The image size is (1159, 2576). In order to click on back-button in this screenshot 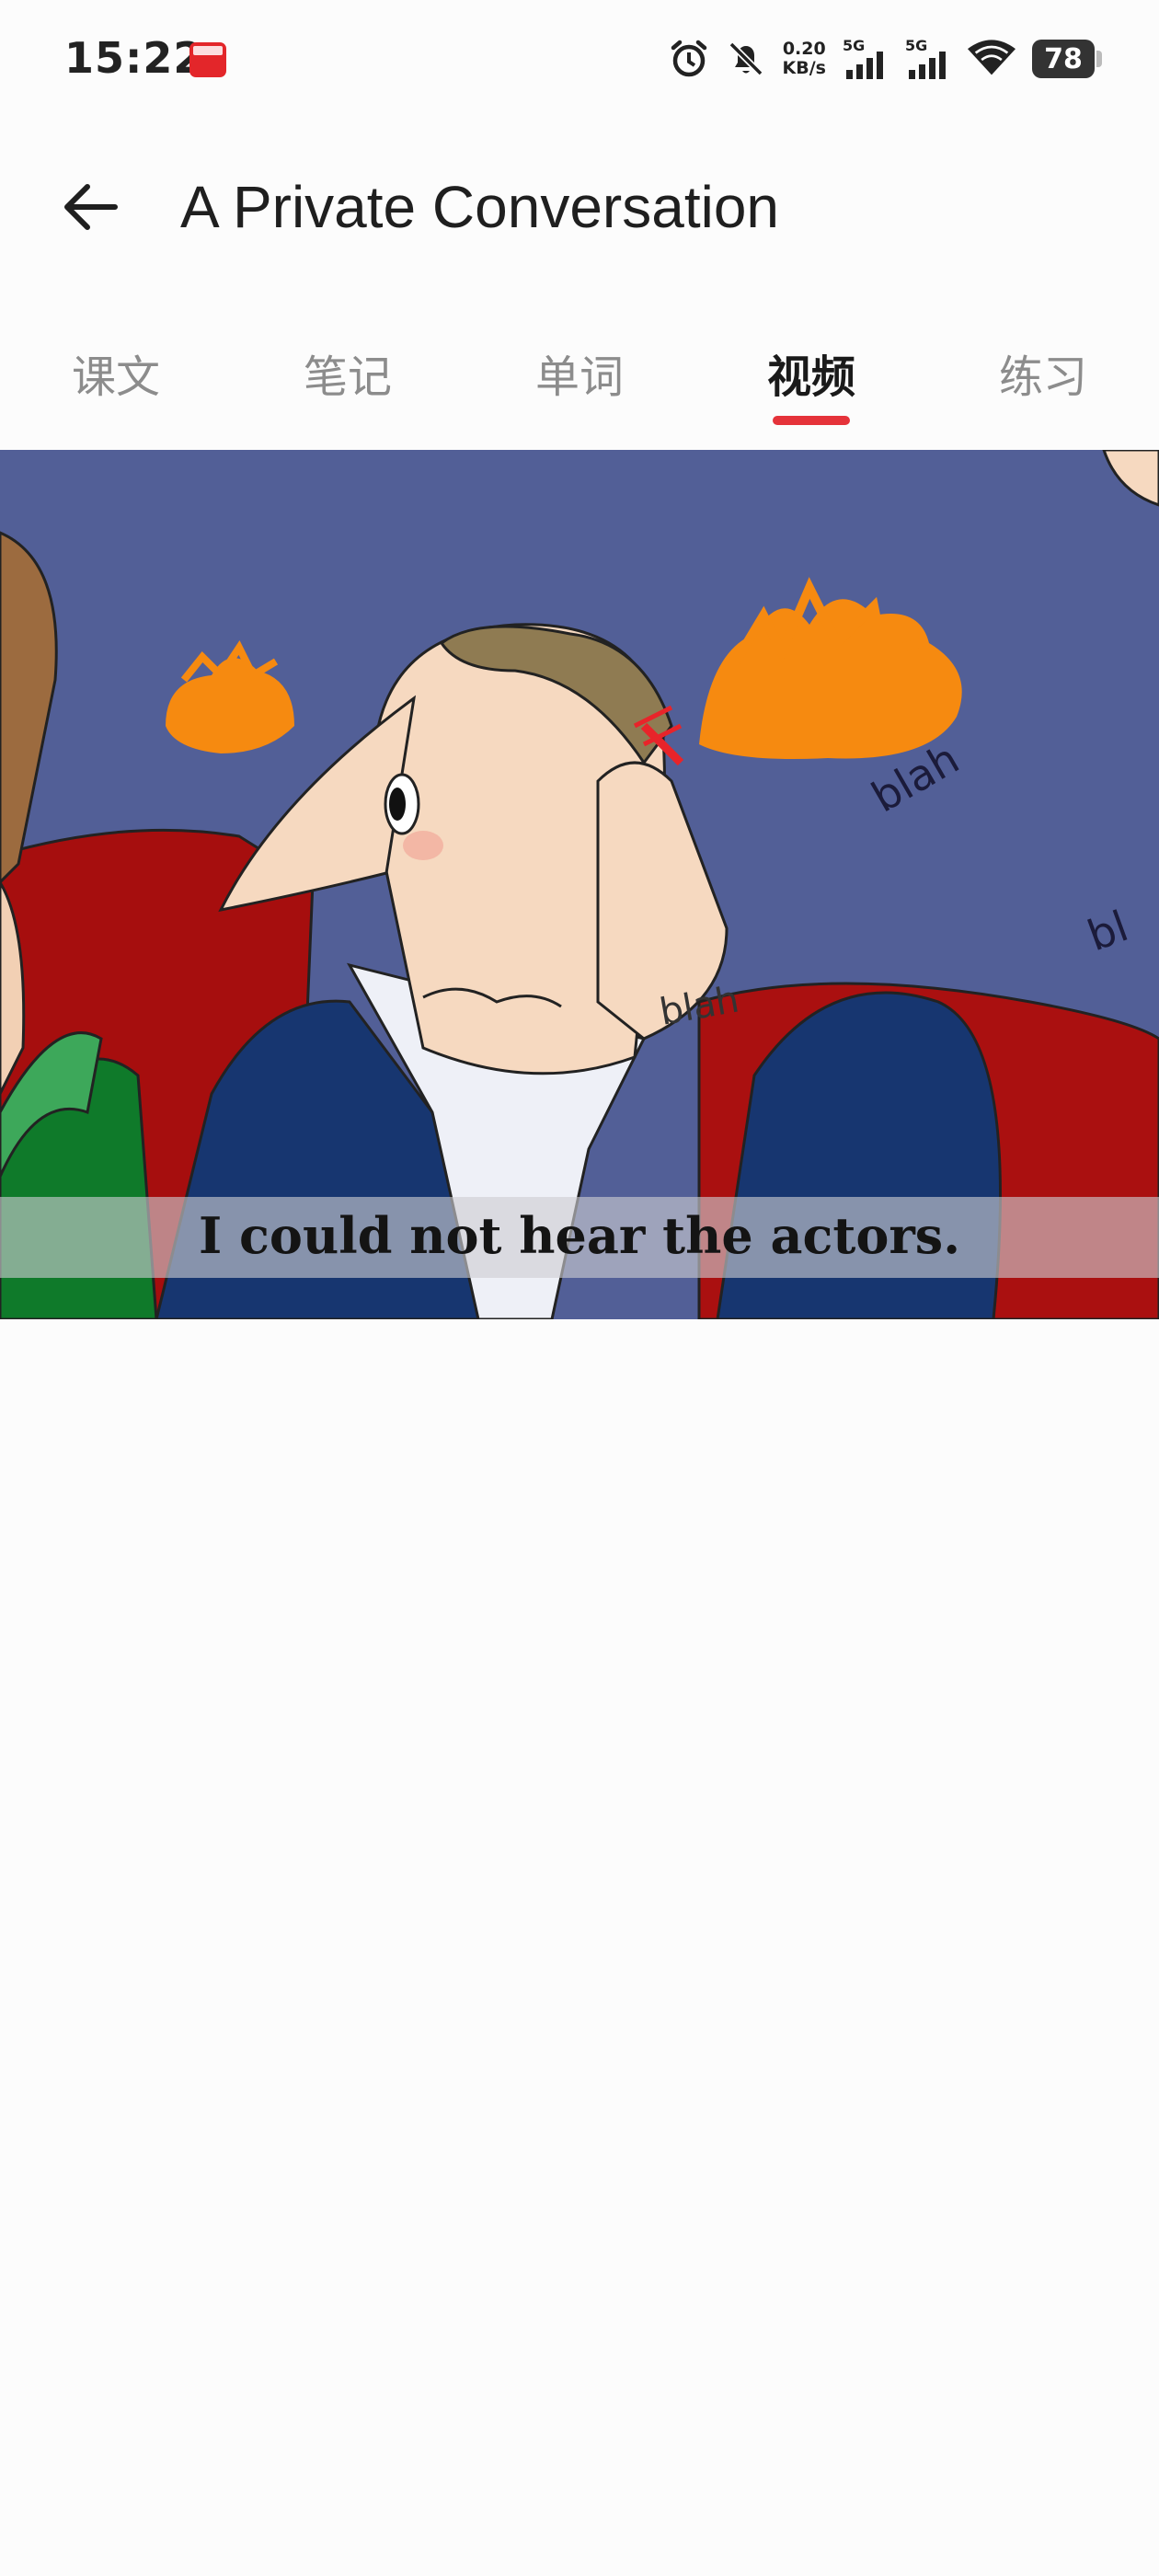, I will do `click(90, 207)`.